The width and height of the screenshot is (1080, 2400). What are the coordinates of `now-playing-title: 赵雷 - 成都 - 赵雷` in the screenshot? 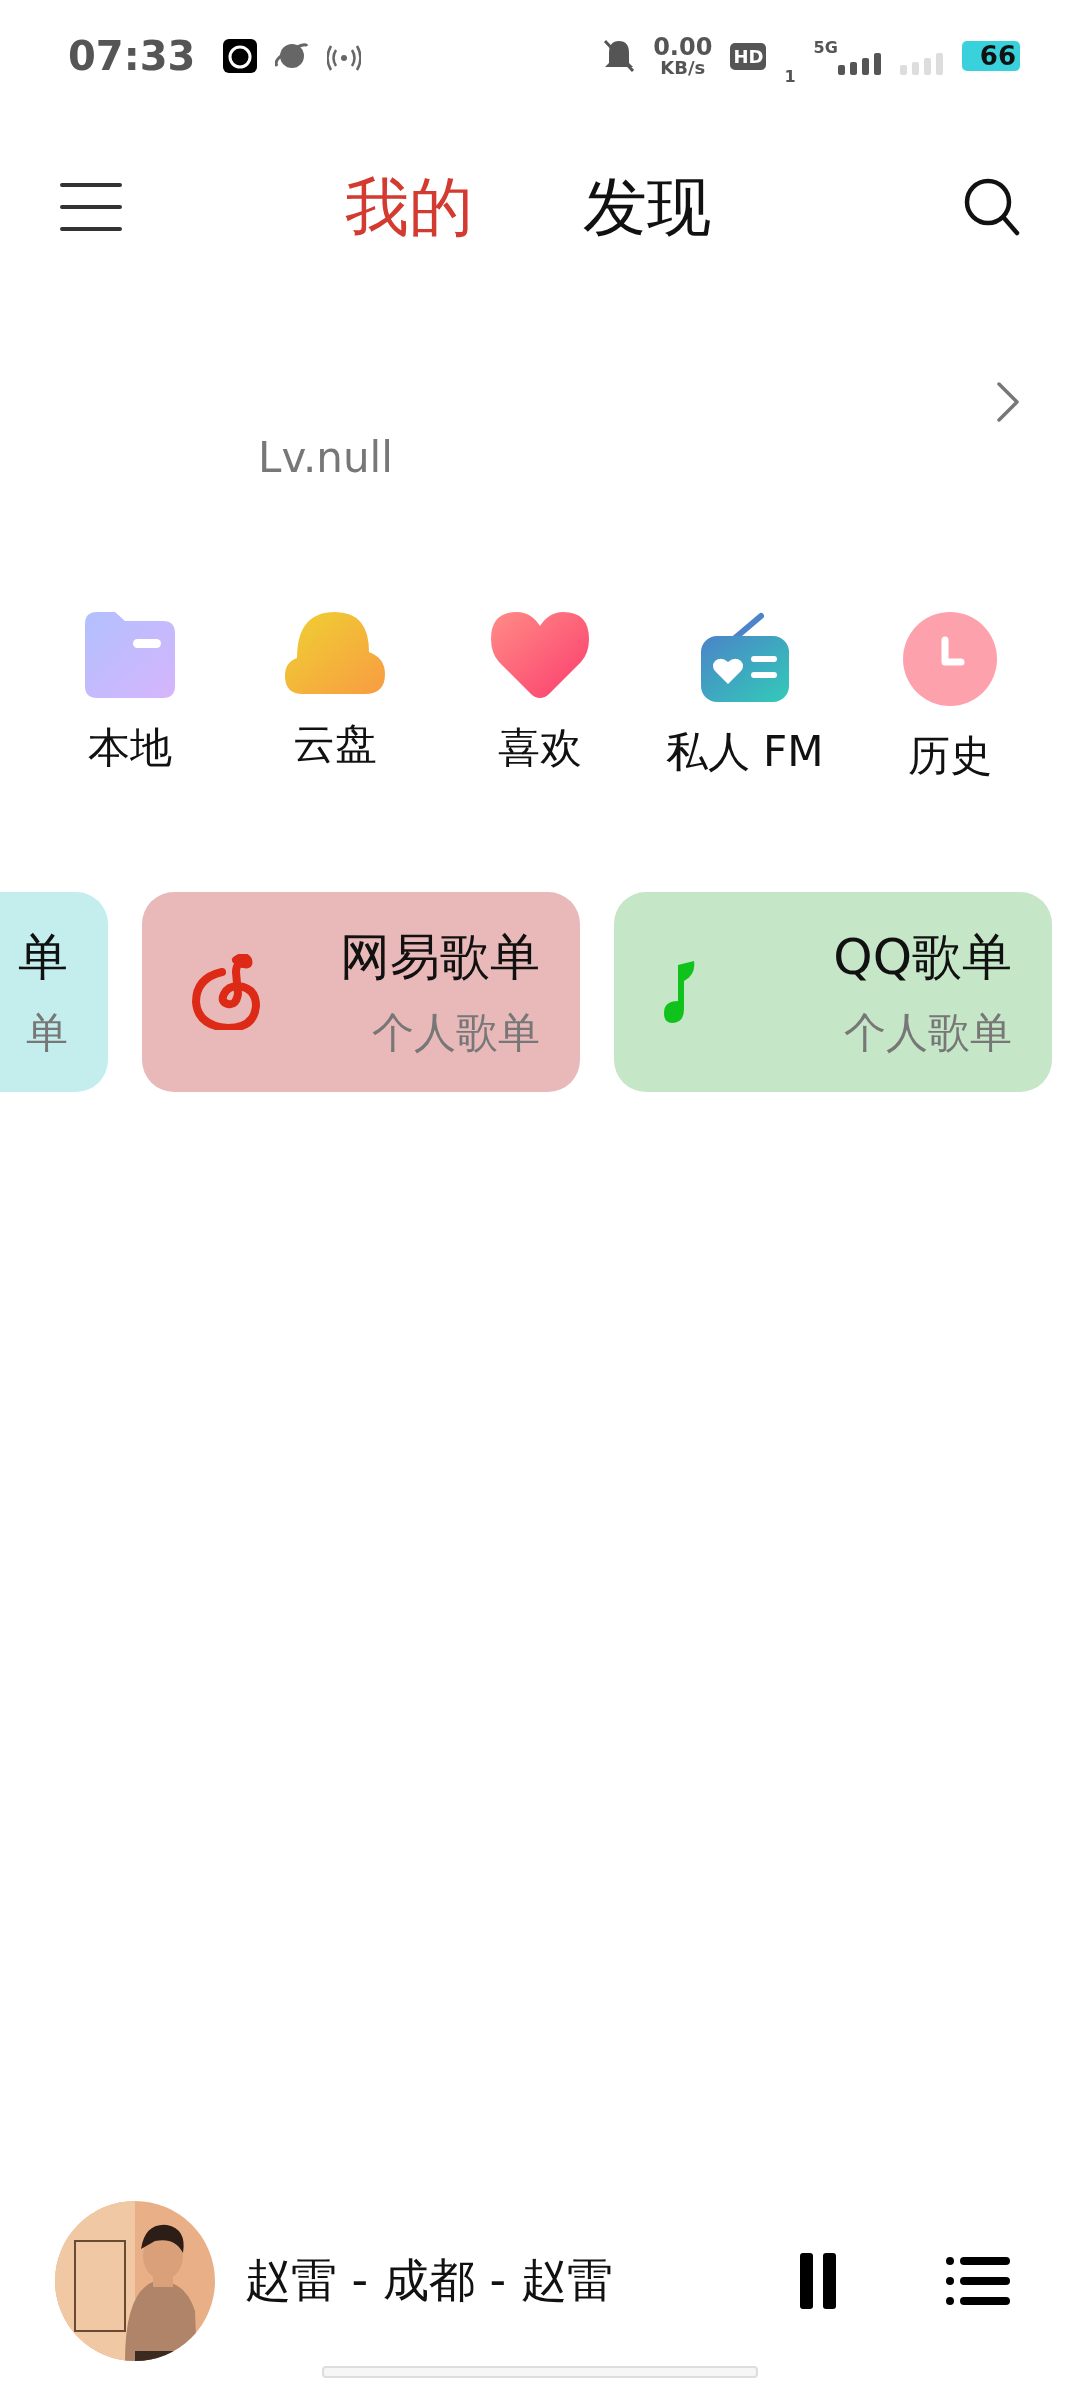 It's located at (507, 2281).